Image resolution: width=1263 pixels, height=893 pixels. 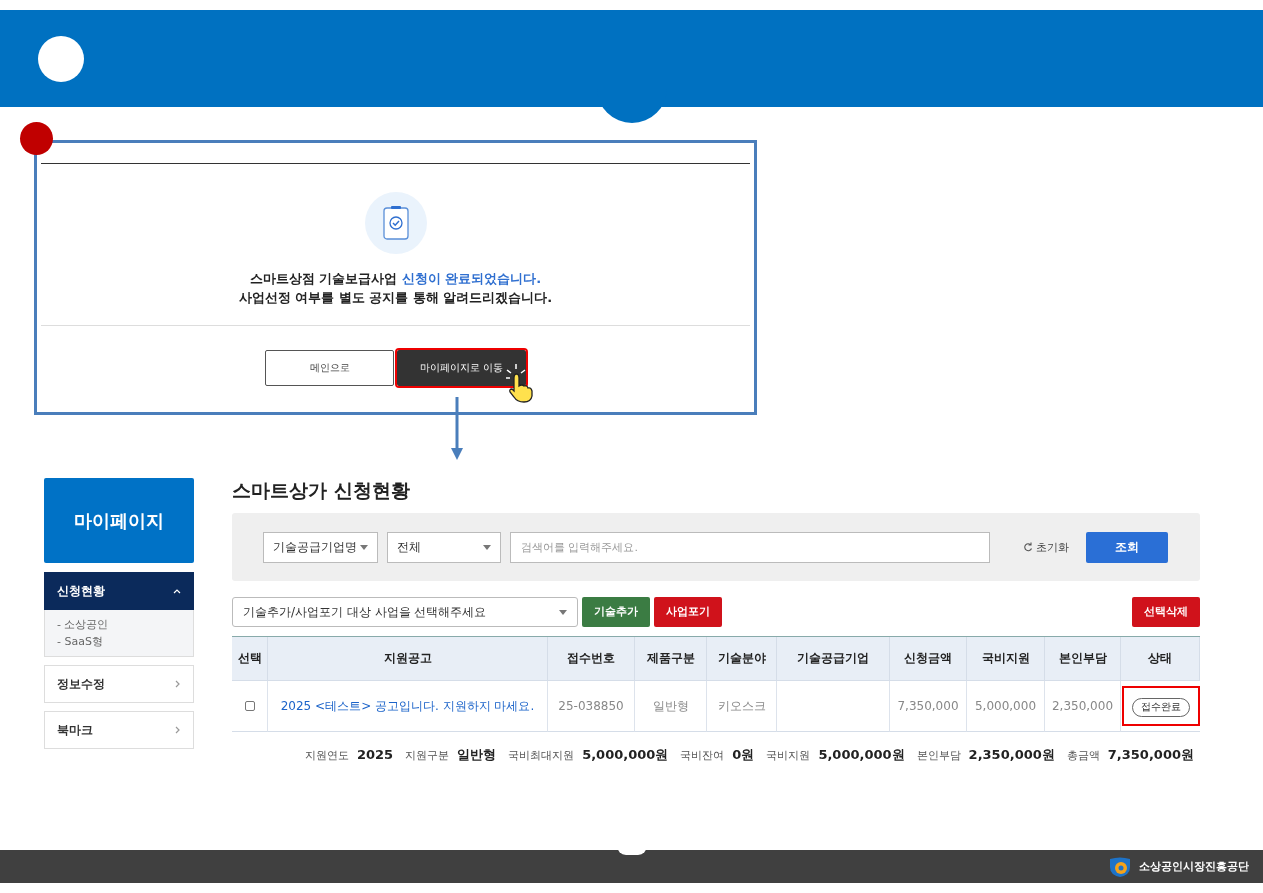 I want to click on column-header: 본인부담, so click(x=1083, y=659).